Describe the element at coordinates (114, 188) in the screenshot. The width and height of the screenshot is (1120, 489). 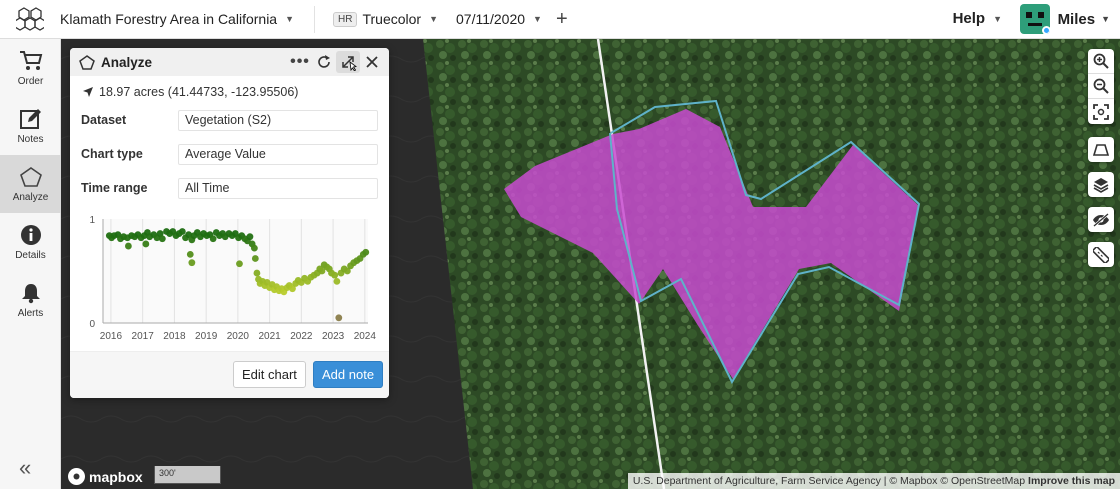
I see `time-range-label: Time range` at that location.